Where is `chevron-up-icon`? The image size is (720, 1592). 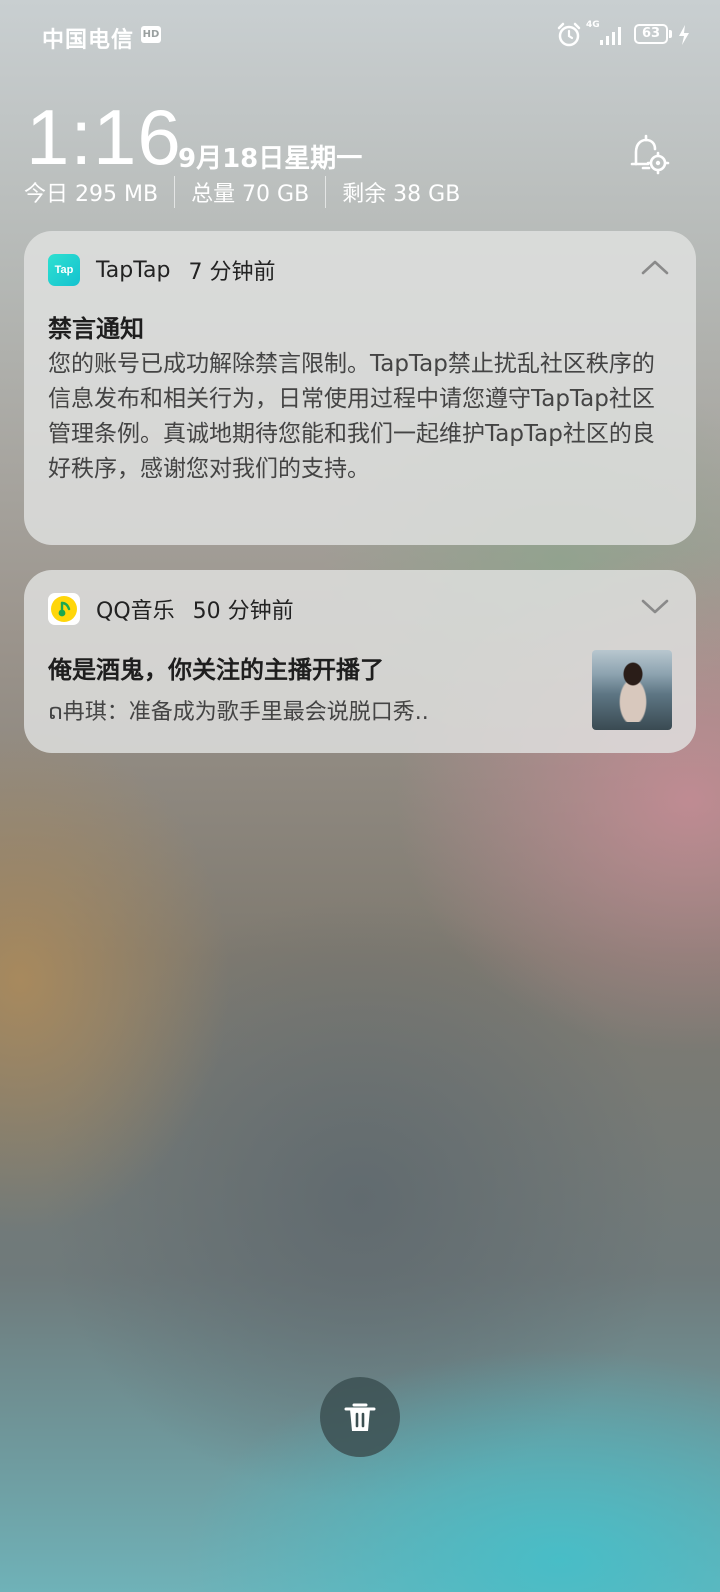
chevron-up-icon is located at coordinates (655, 267).